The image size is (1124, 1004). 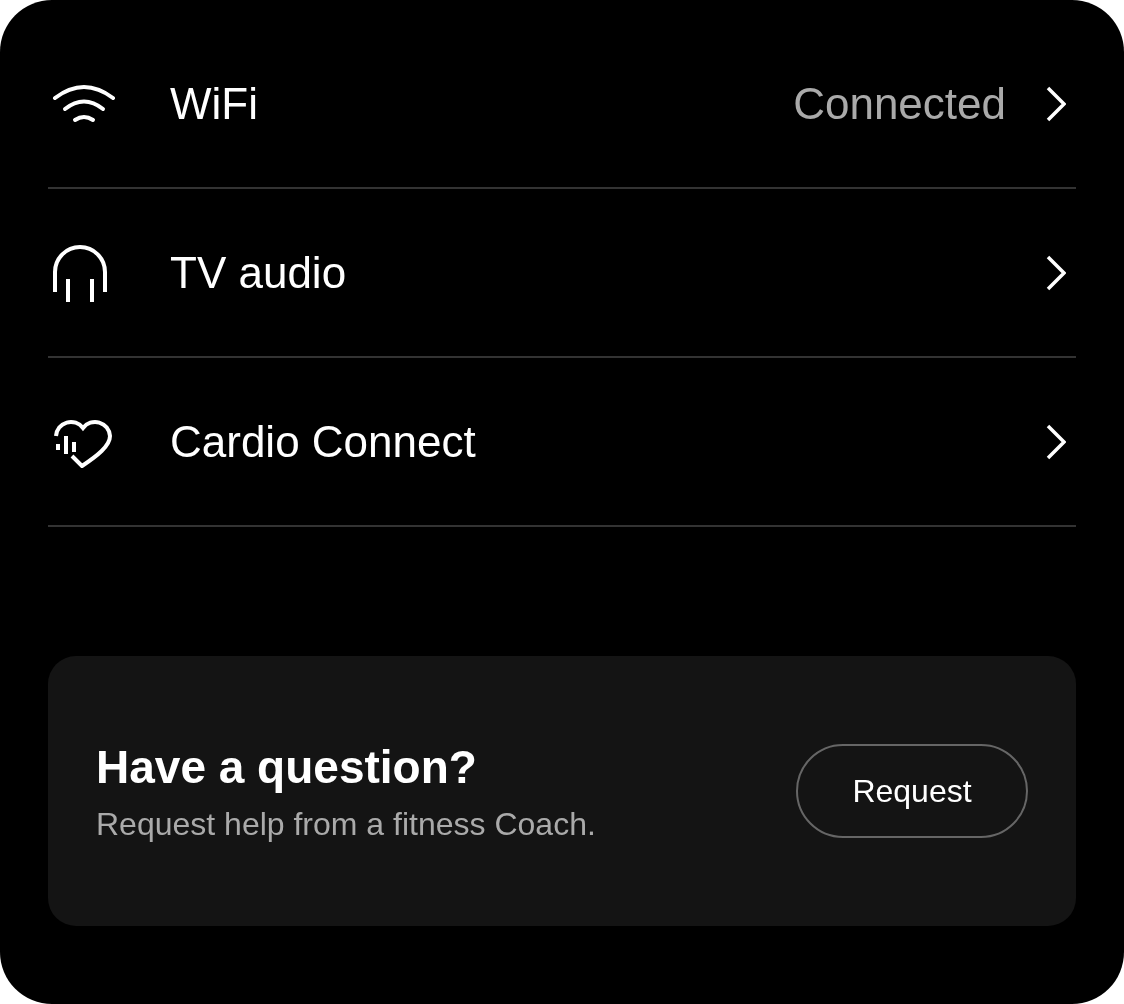 What do you see at coordinates (482, 103) in the screenshot?
I see `setting-label: WiFi` at bounding box center [482, 103].